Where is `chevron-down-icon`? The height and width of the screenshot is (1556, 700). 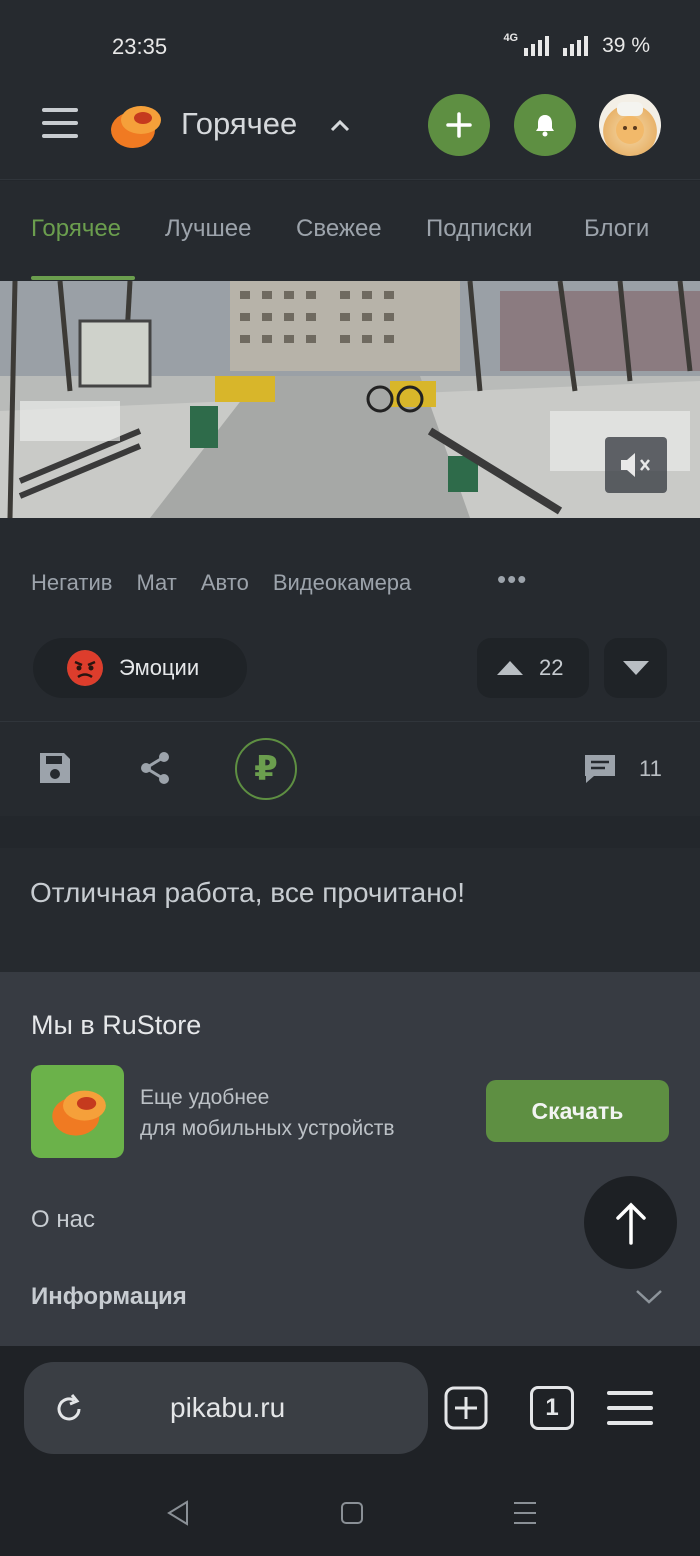 chevron-down-icon is located at coordinates (649, 1296).